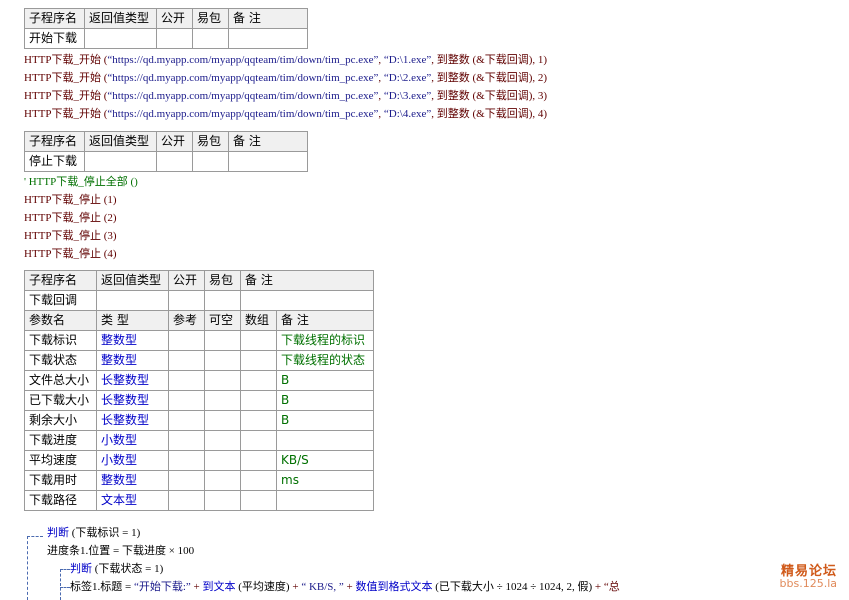 The height and width of the screenshot is (600, 849). I want to click on code-line-http-stop: HTTP下载_停止 (4), so click(70, 254).